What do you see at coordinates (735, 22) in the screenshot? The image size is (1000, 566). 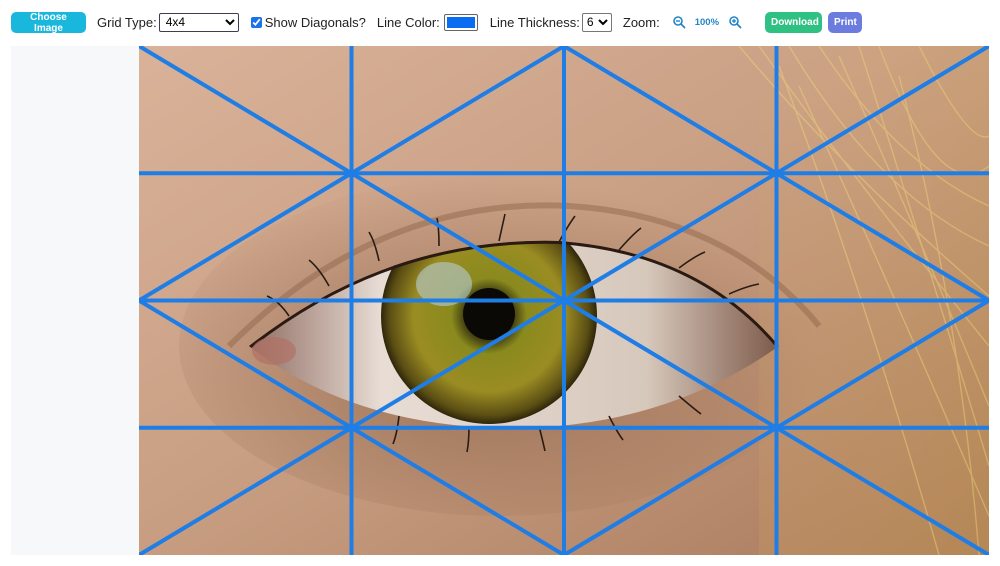 I see `zoom-in-icon` at bounding box center [735, 22].